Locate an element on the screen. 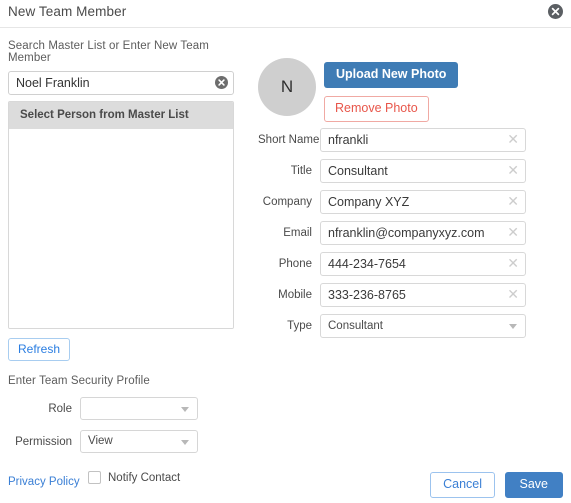 The width and height of the screenshot is (571, 503). notify-contact-checkbox is located at coordinates (94, 477).